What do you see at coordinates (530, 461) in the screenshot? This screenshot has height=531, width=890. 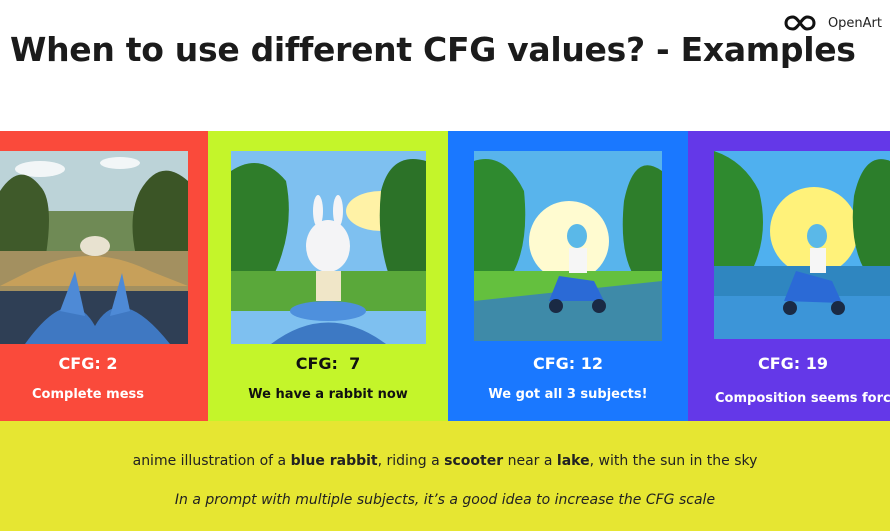 I see `prompt-text: near a` at bounding box center [530, 461].